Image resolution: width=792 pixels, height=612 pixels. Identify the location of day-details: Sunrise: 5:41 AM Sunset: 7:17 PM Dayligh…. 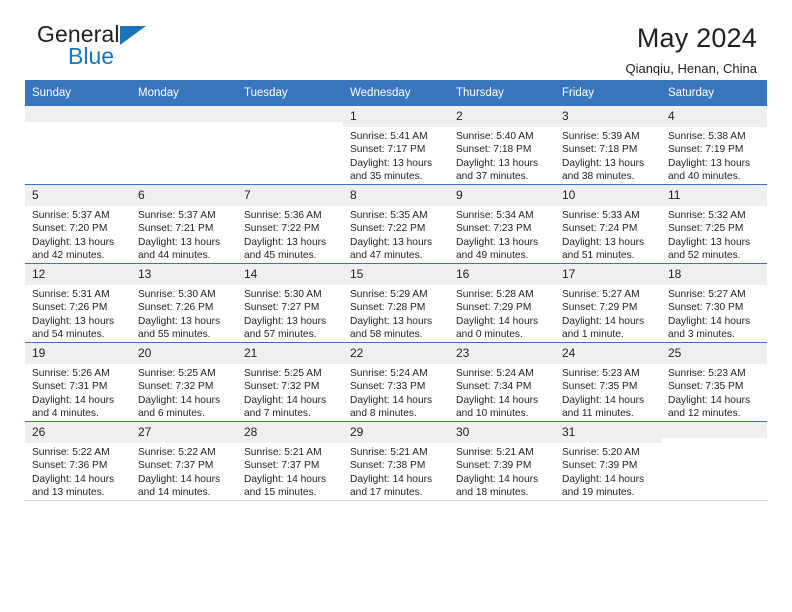
(396, 155).